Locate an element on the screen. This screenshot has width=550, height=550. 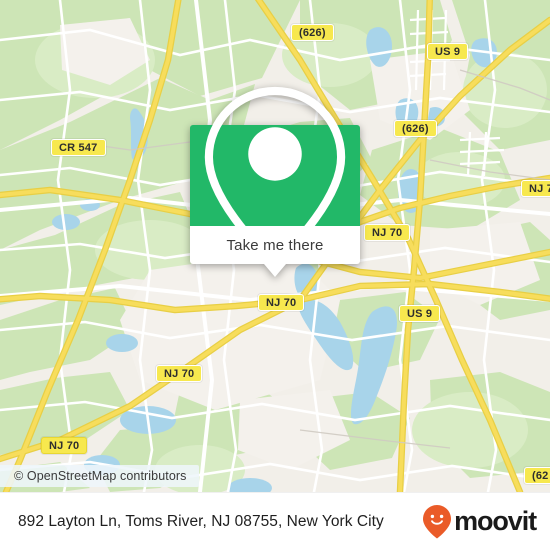
moovit-smiley-pin-icon is located at coordinates (437, 521).